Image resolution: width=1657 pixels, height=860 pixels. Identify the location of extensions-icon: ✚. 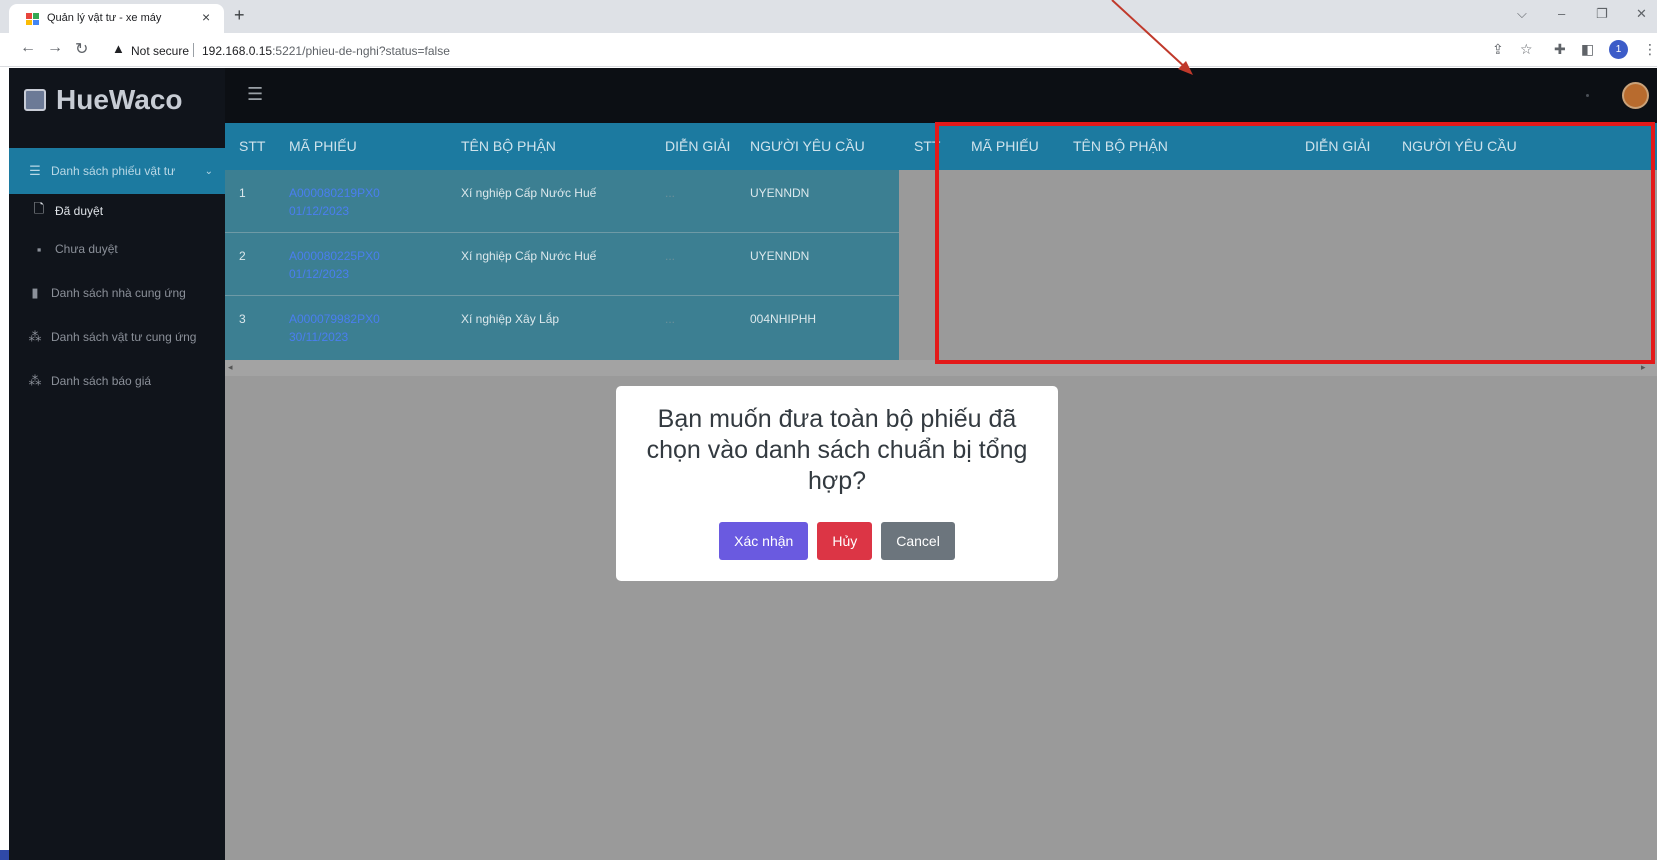
(1560, 49).